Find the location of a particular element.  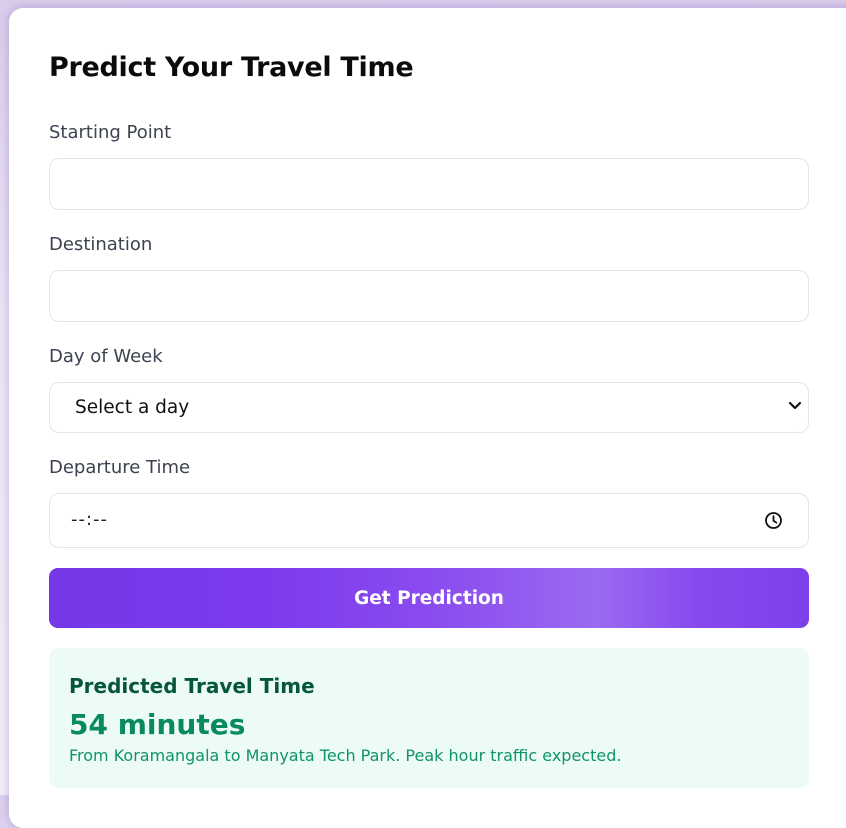

result-value: 54 minutes is located at coordinates (157, 724).